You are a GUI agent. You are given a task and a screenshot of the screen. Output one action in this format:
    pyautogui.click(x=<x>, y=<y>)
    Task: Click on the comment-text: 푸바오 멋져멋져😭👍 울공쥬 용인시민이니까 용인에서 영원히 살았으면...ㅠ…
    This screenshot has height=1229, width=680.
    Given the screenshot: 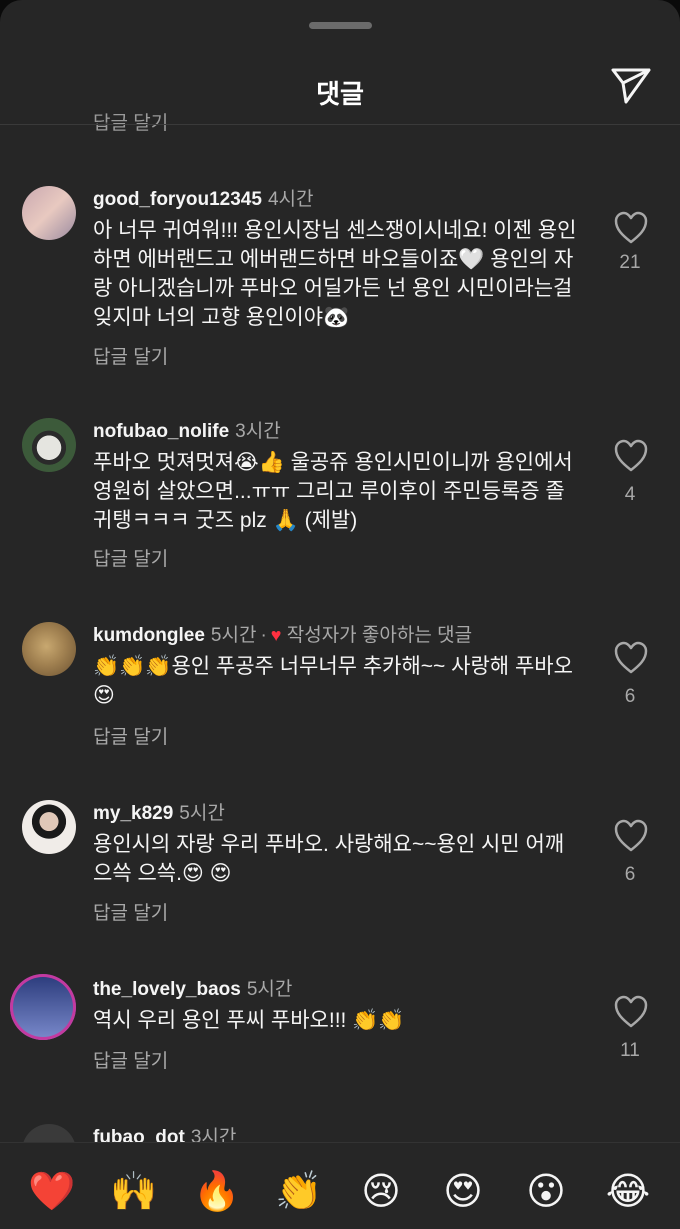 What is the action you would take?
    pyautogui.click(x=333, y=491)
    